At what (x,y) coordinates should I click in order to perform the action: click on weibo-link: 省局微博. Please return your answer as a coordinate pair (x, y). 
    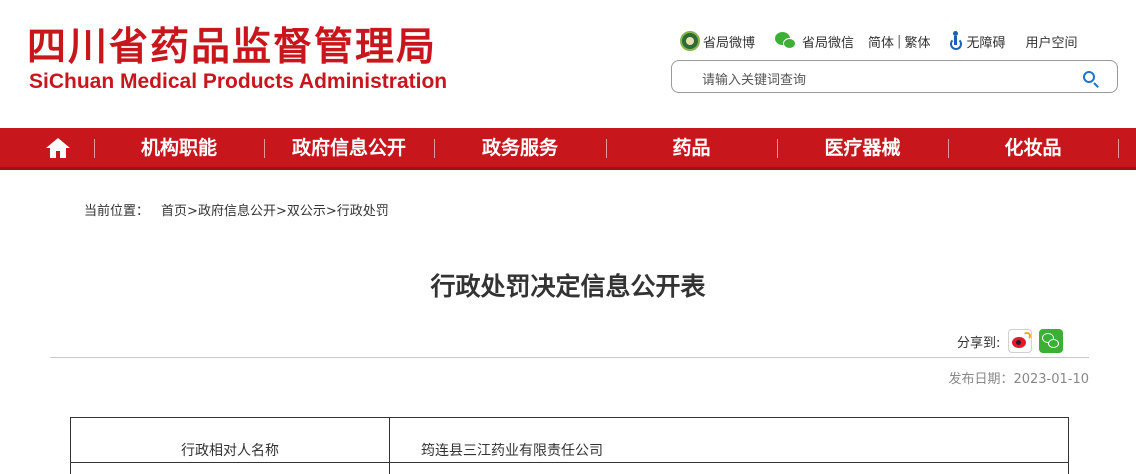
    Looking at the image, I should click on (717, 41).